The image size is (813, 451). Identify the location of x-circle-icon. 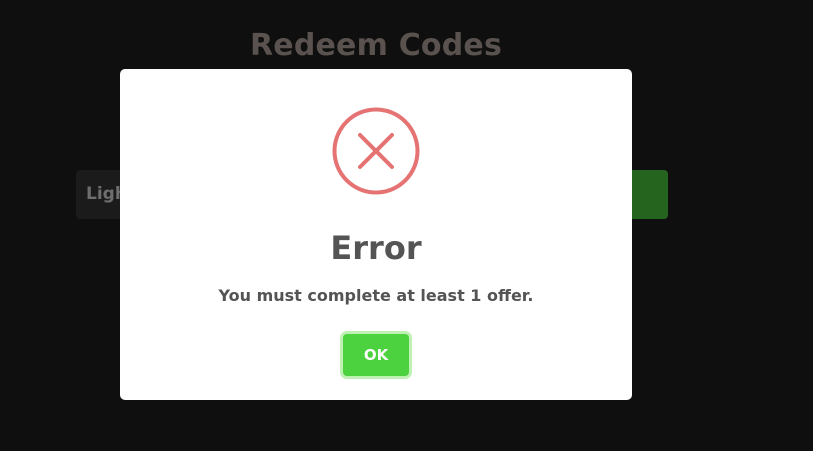
(376, 151).